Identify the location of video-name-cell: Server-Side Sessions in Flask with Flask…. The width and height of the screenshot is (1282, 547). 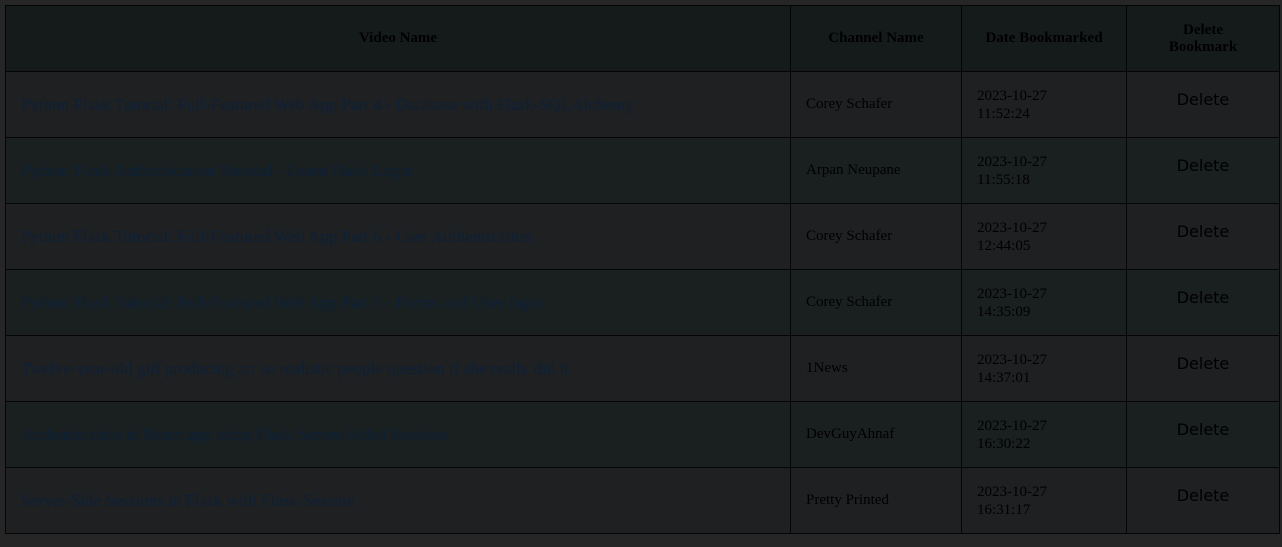
(398, 500).